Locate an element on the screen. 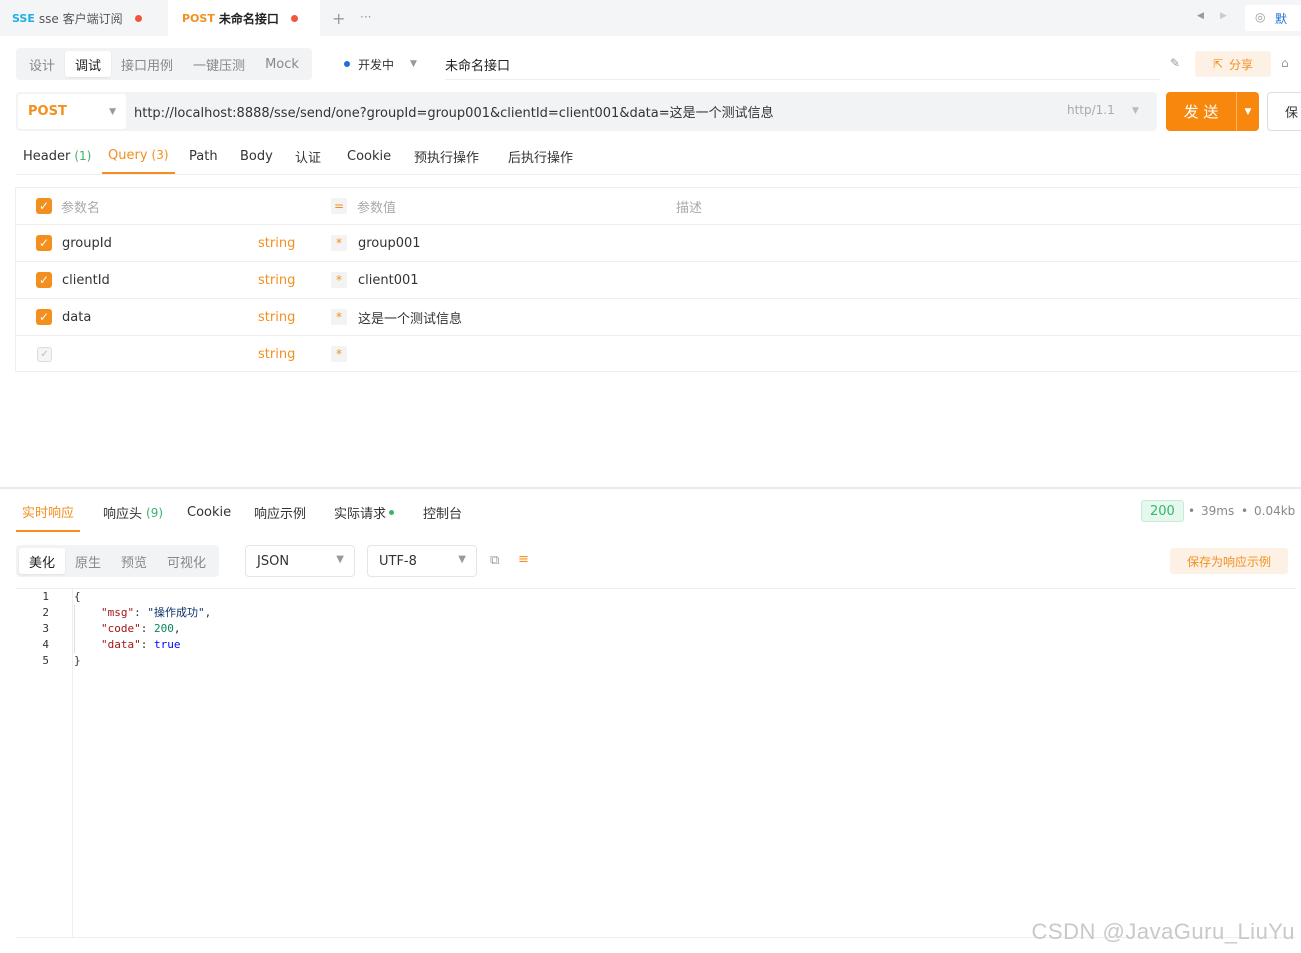 This screenshot has height=953, width=1301. tab-pre-script: 预执行操作 is located at coordinates (446, 156).